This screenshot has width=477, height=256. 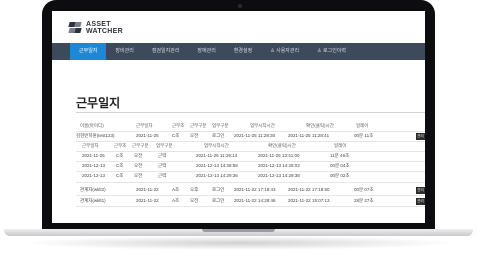 What do you see at coordinates (309, 200) in the screenshot?
I see `cell-confirm: 2021-11-22 15:07:13` at bounding box center [309, 200].